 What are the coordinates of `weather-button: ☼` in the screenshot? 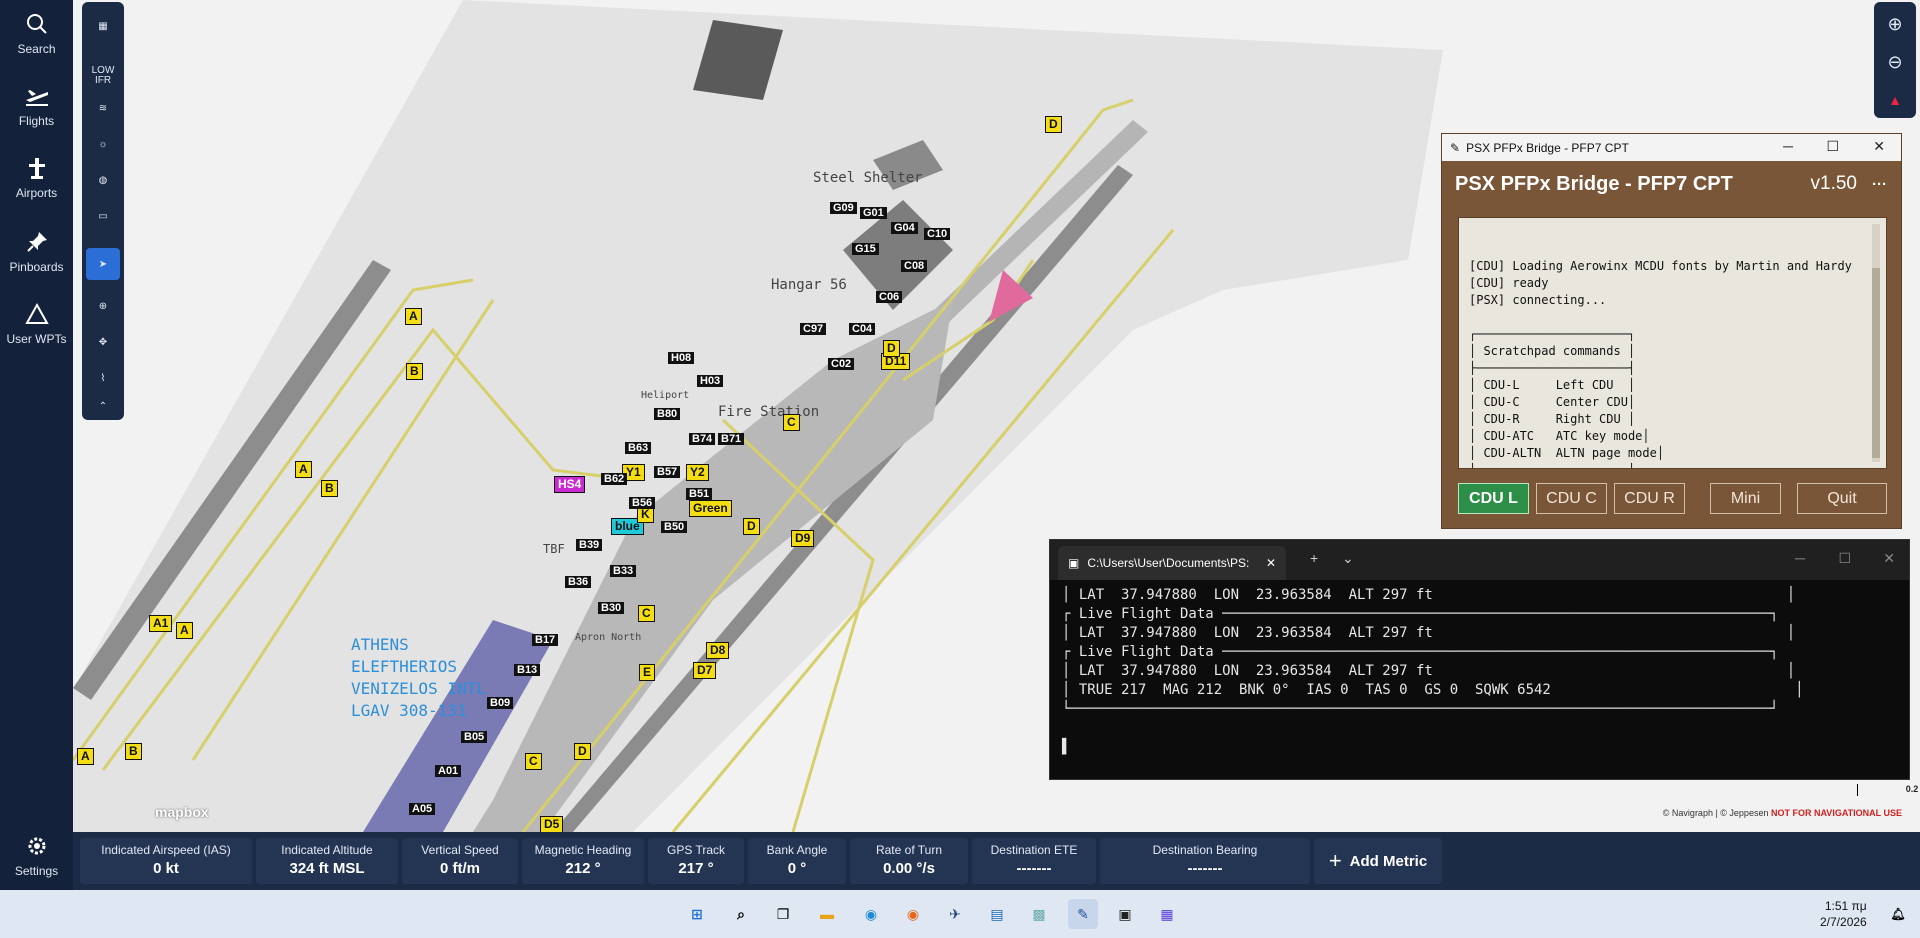 It's located at (103, 144).